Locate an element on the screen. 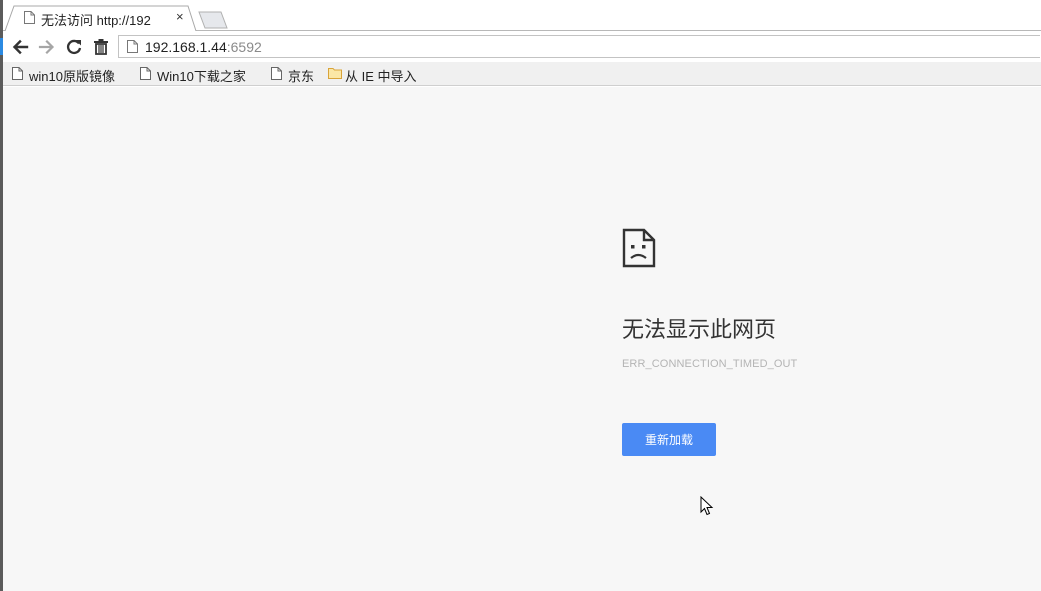  reload-icon is located at coordinates (74, 47).